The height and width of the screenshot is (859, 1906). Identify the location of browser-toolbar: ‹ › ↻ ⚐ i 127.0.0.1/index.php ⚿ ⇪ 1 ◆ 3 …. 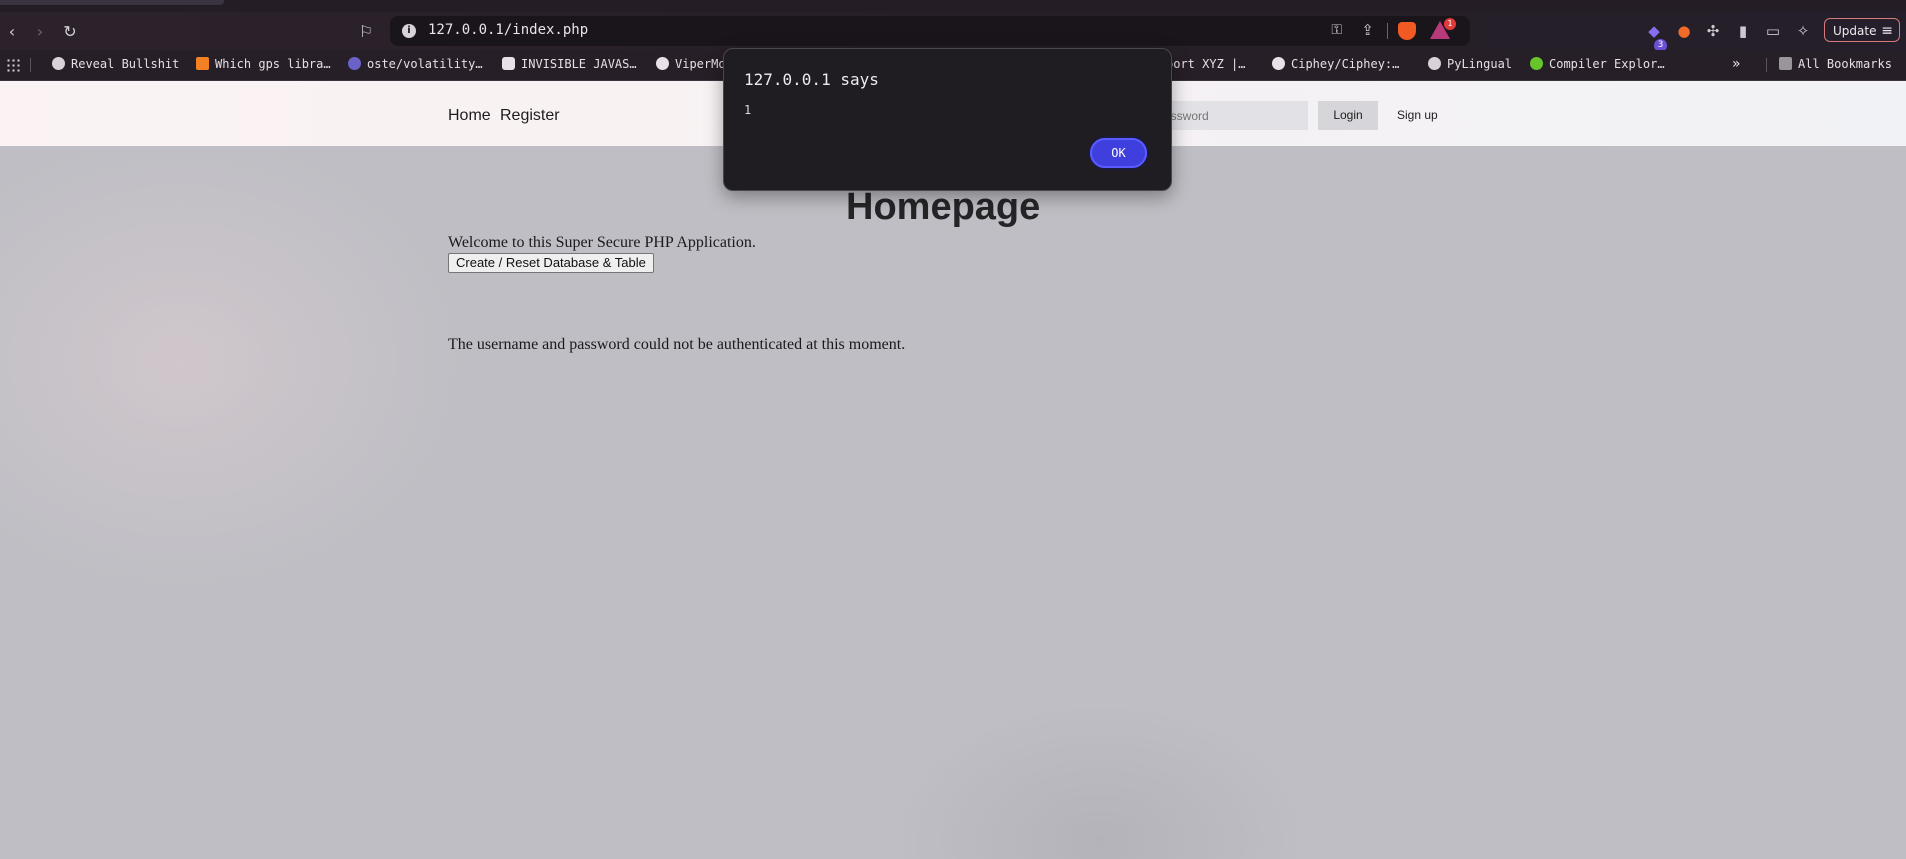
(953, 32).